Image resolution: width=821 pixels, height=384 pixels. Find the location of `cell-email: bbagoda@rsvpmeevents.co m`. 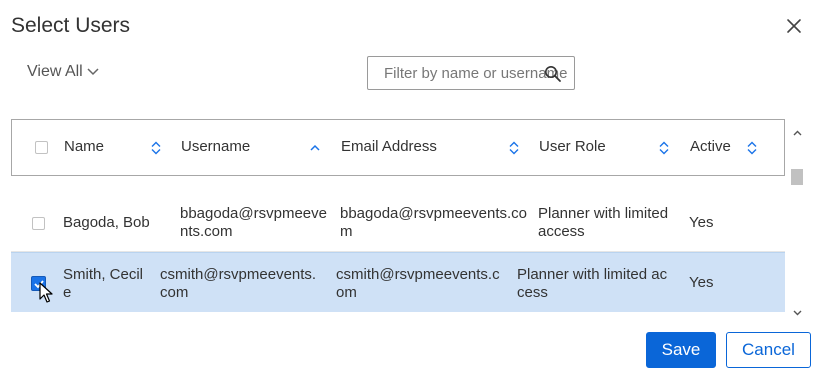

cell-email: bbagoda@rsvpmeevents.co m is located at coordinates (434, 222).